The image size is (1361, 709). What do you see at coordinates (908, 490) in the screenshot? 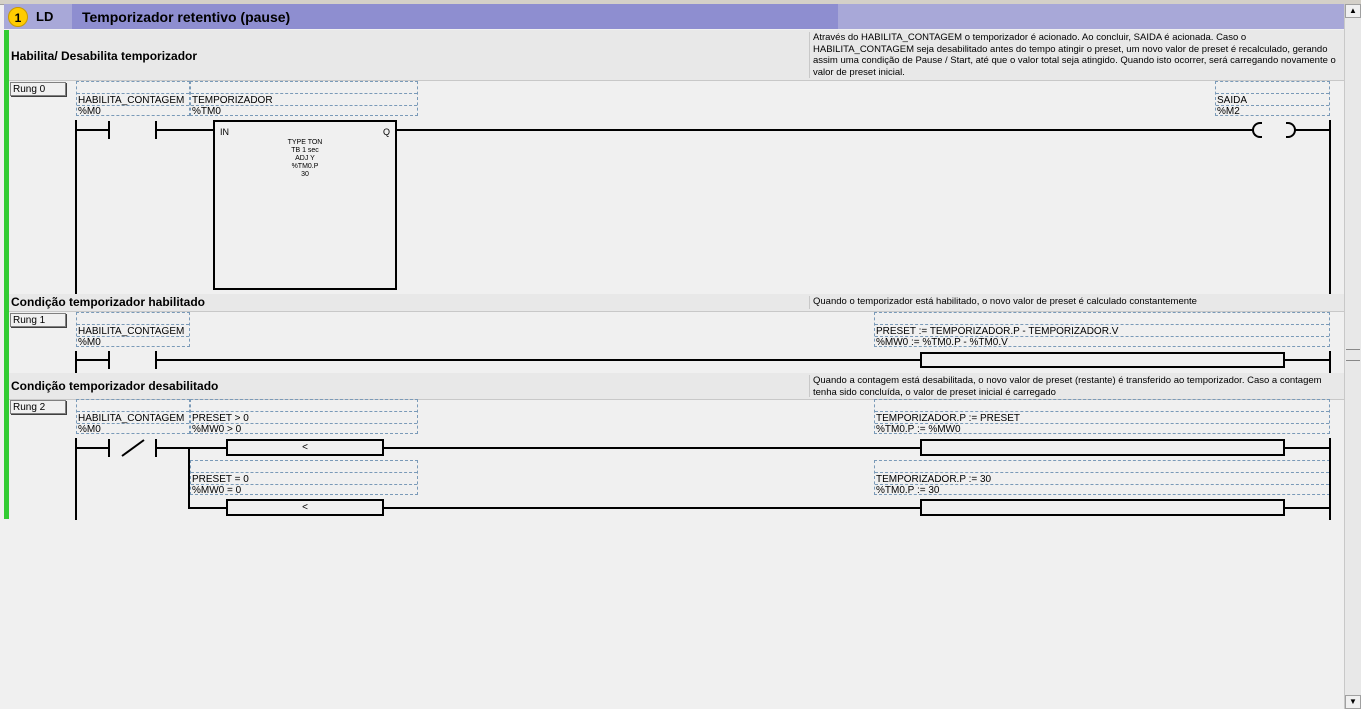
I see `rung-2-operate2-address: %TM0.P := 30` at bounding box center [908, 490].